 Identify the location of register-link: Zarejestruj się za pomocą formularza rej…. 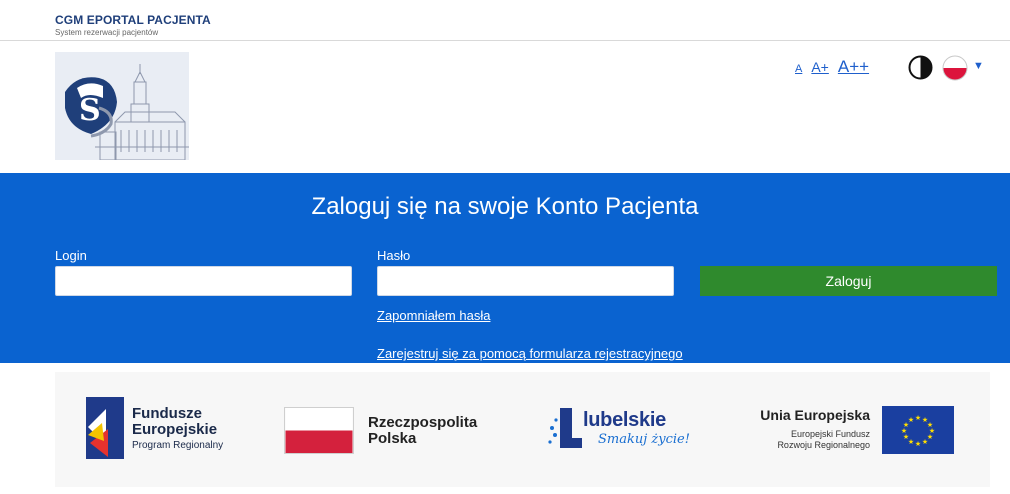
(530, 353).